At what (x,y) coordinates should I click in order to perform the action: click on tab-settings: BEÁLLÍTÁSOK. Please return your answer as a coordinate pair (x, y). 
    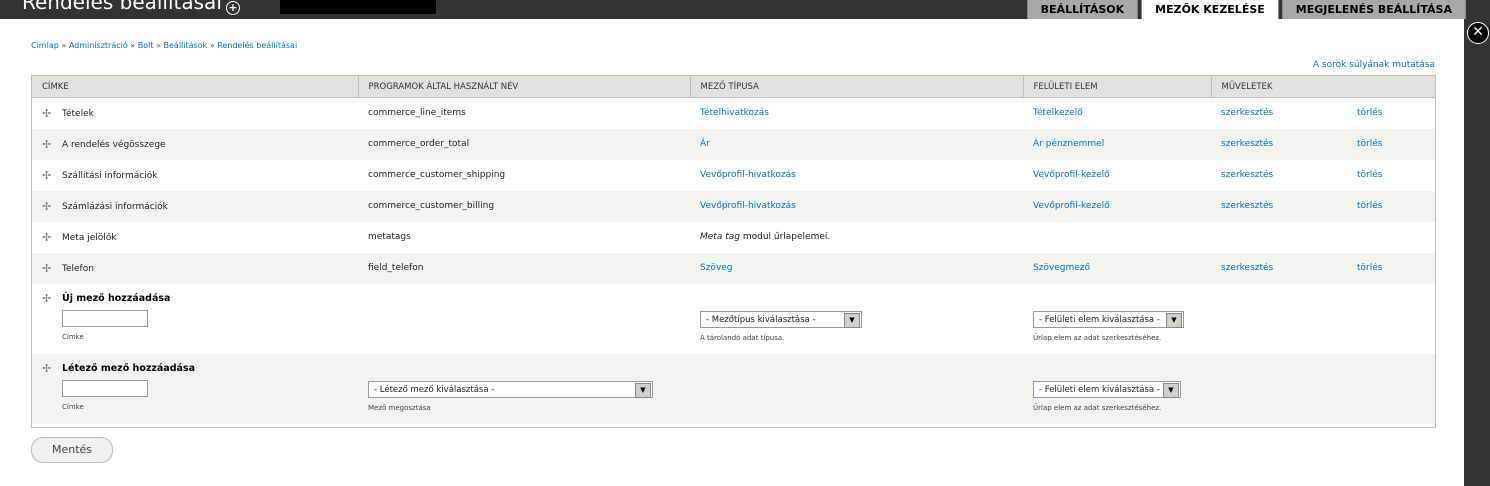
    Looking at the image, I should click on (1082, 9).